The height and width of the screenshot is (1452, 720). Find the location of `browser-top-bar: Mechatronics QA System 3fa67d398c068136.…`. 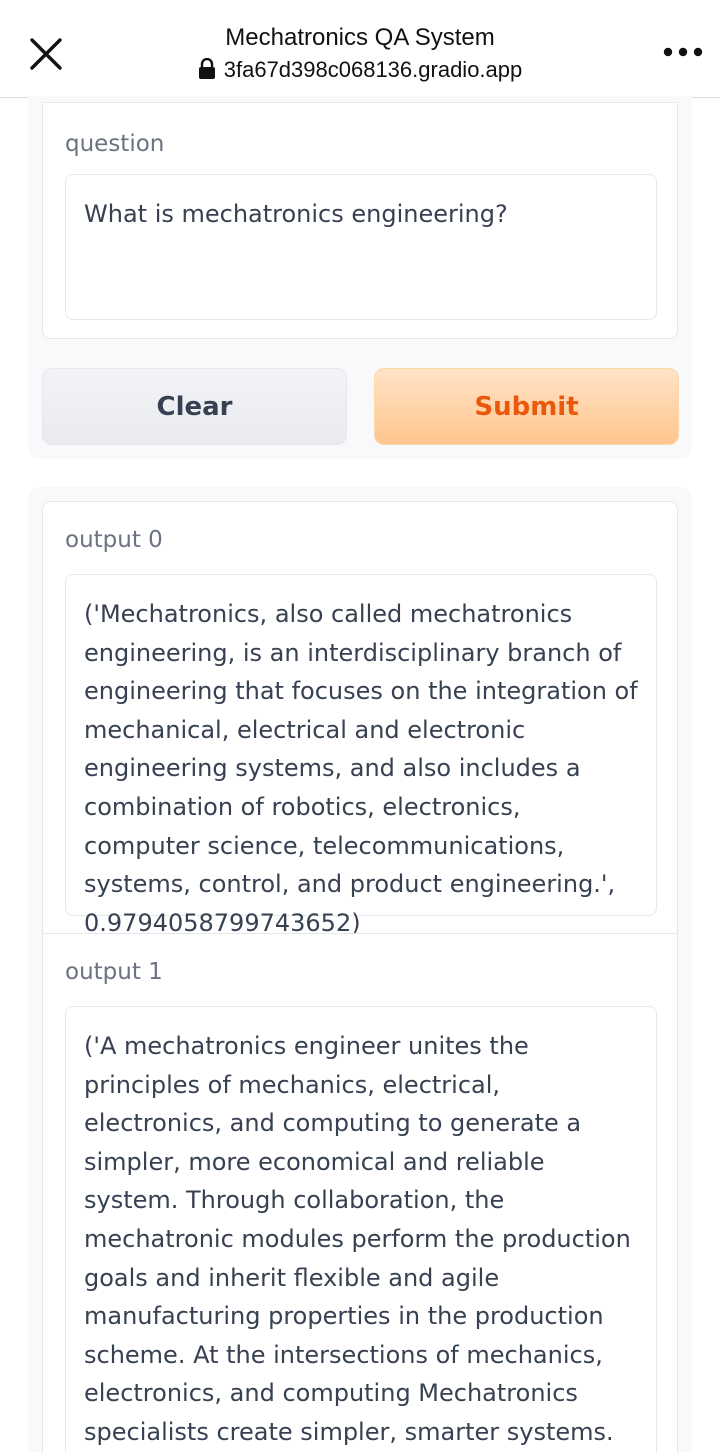

browser-top-bar: Mechatronics QA System 3fa67d398c068136.… is located at coordinates (360, 49).